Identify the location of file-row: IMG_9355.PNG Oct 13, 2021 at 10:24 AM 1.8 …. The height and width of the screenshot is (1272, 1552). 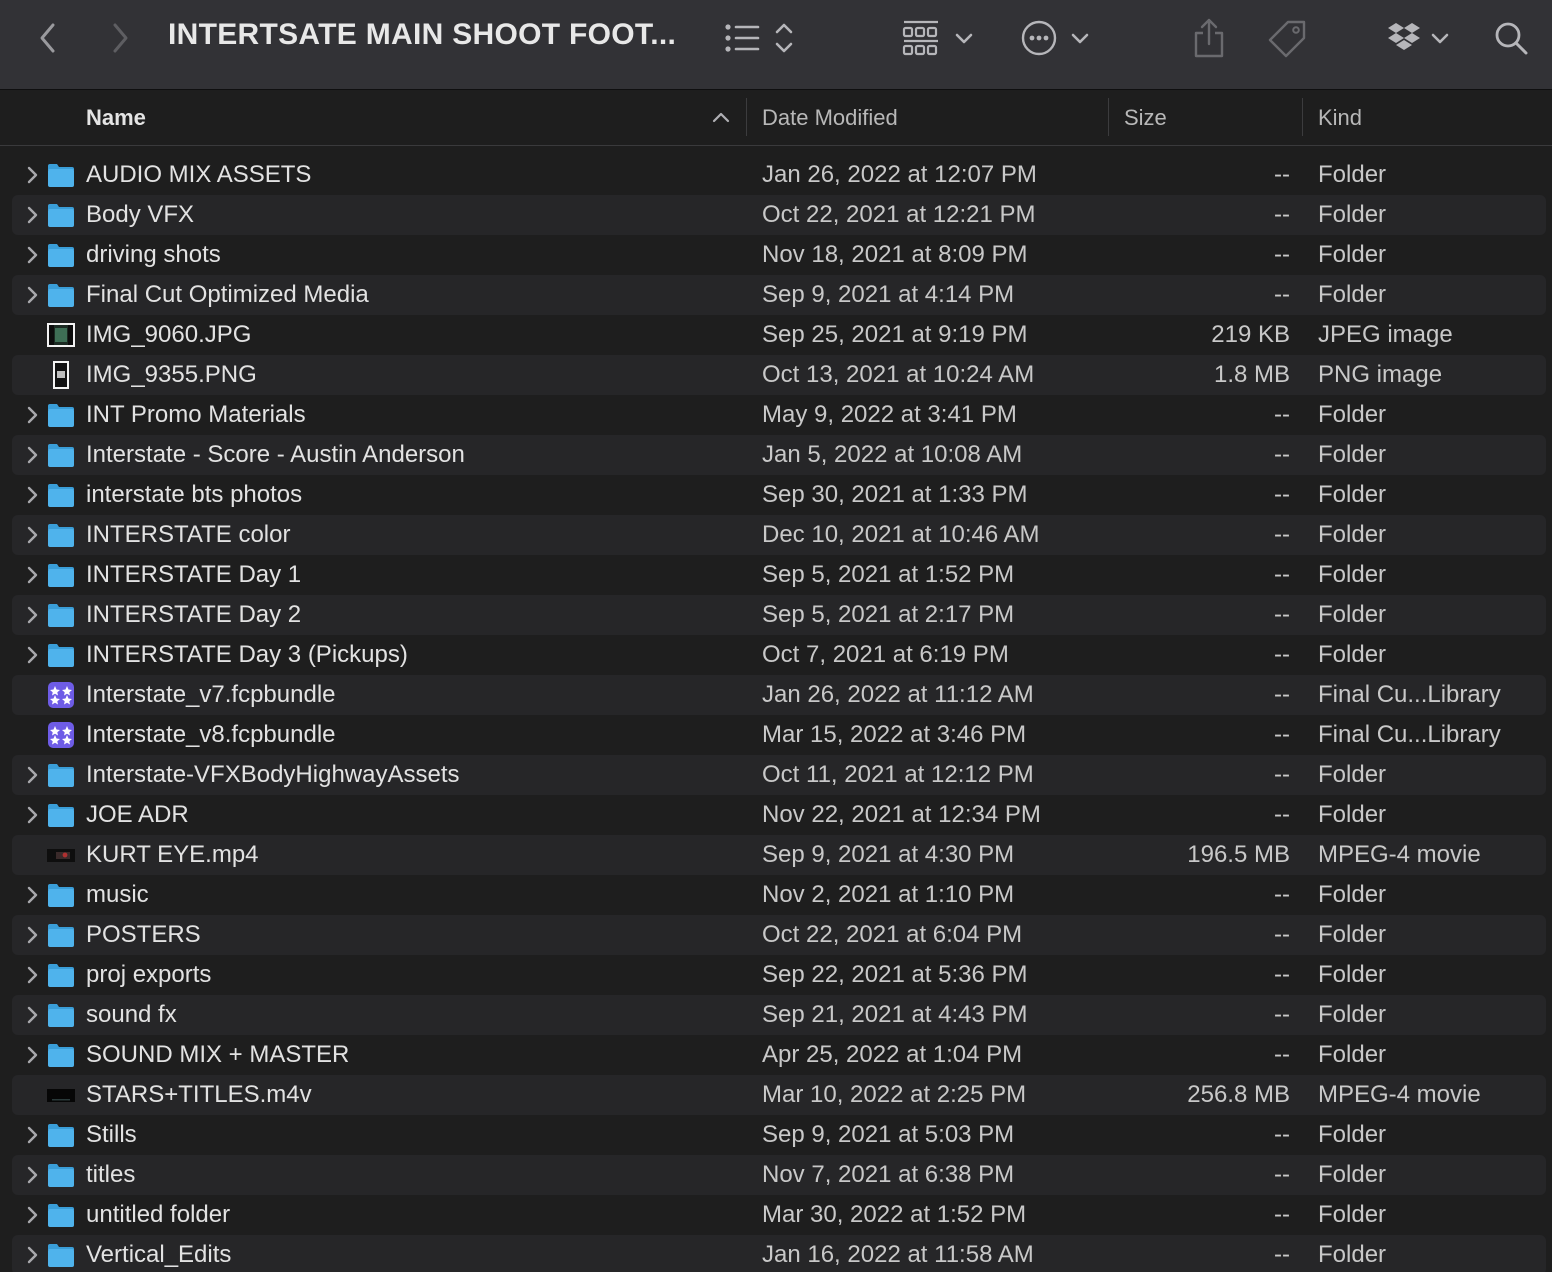
(779, 375).